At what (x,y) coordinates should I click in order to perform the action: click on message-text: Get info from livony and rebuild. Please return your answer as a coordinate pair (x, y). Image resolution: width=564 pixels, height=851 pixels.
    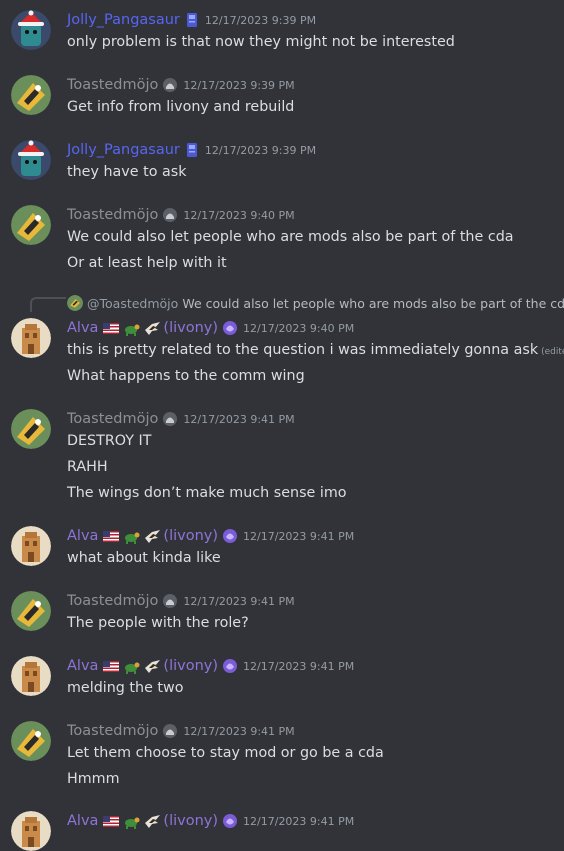
    Looking at the image, I should click on (181, 107).